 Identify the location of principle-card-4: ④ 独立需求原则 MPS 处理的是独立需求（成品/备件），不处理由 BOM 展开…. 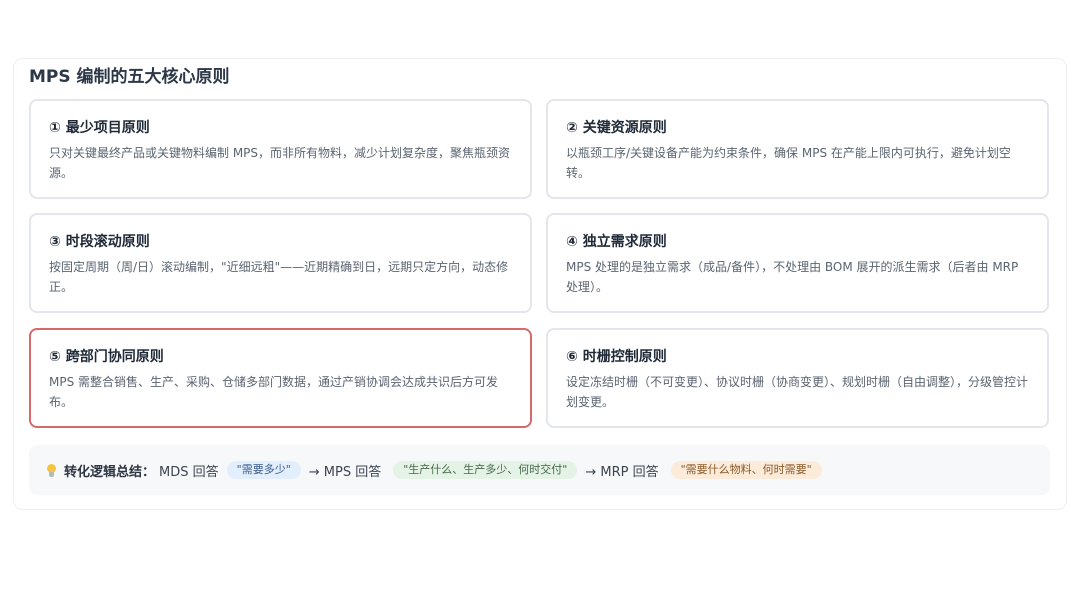
(797, 263).